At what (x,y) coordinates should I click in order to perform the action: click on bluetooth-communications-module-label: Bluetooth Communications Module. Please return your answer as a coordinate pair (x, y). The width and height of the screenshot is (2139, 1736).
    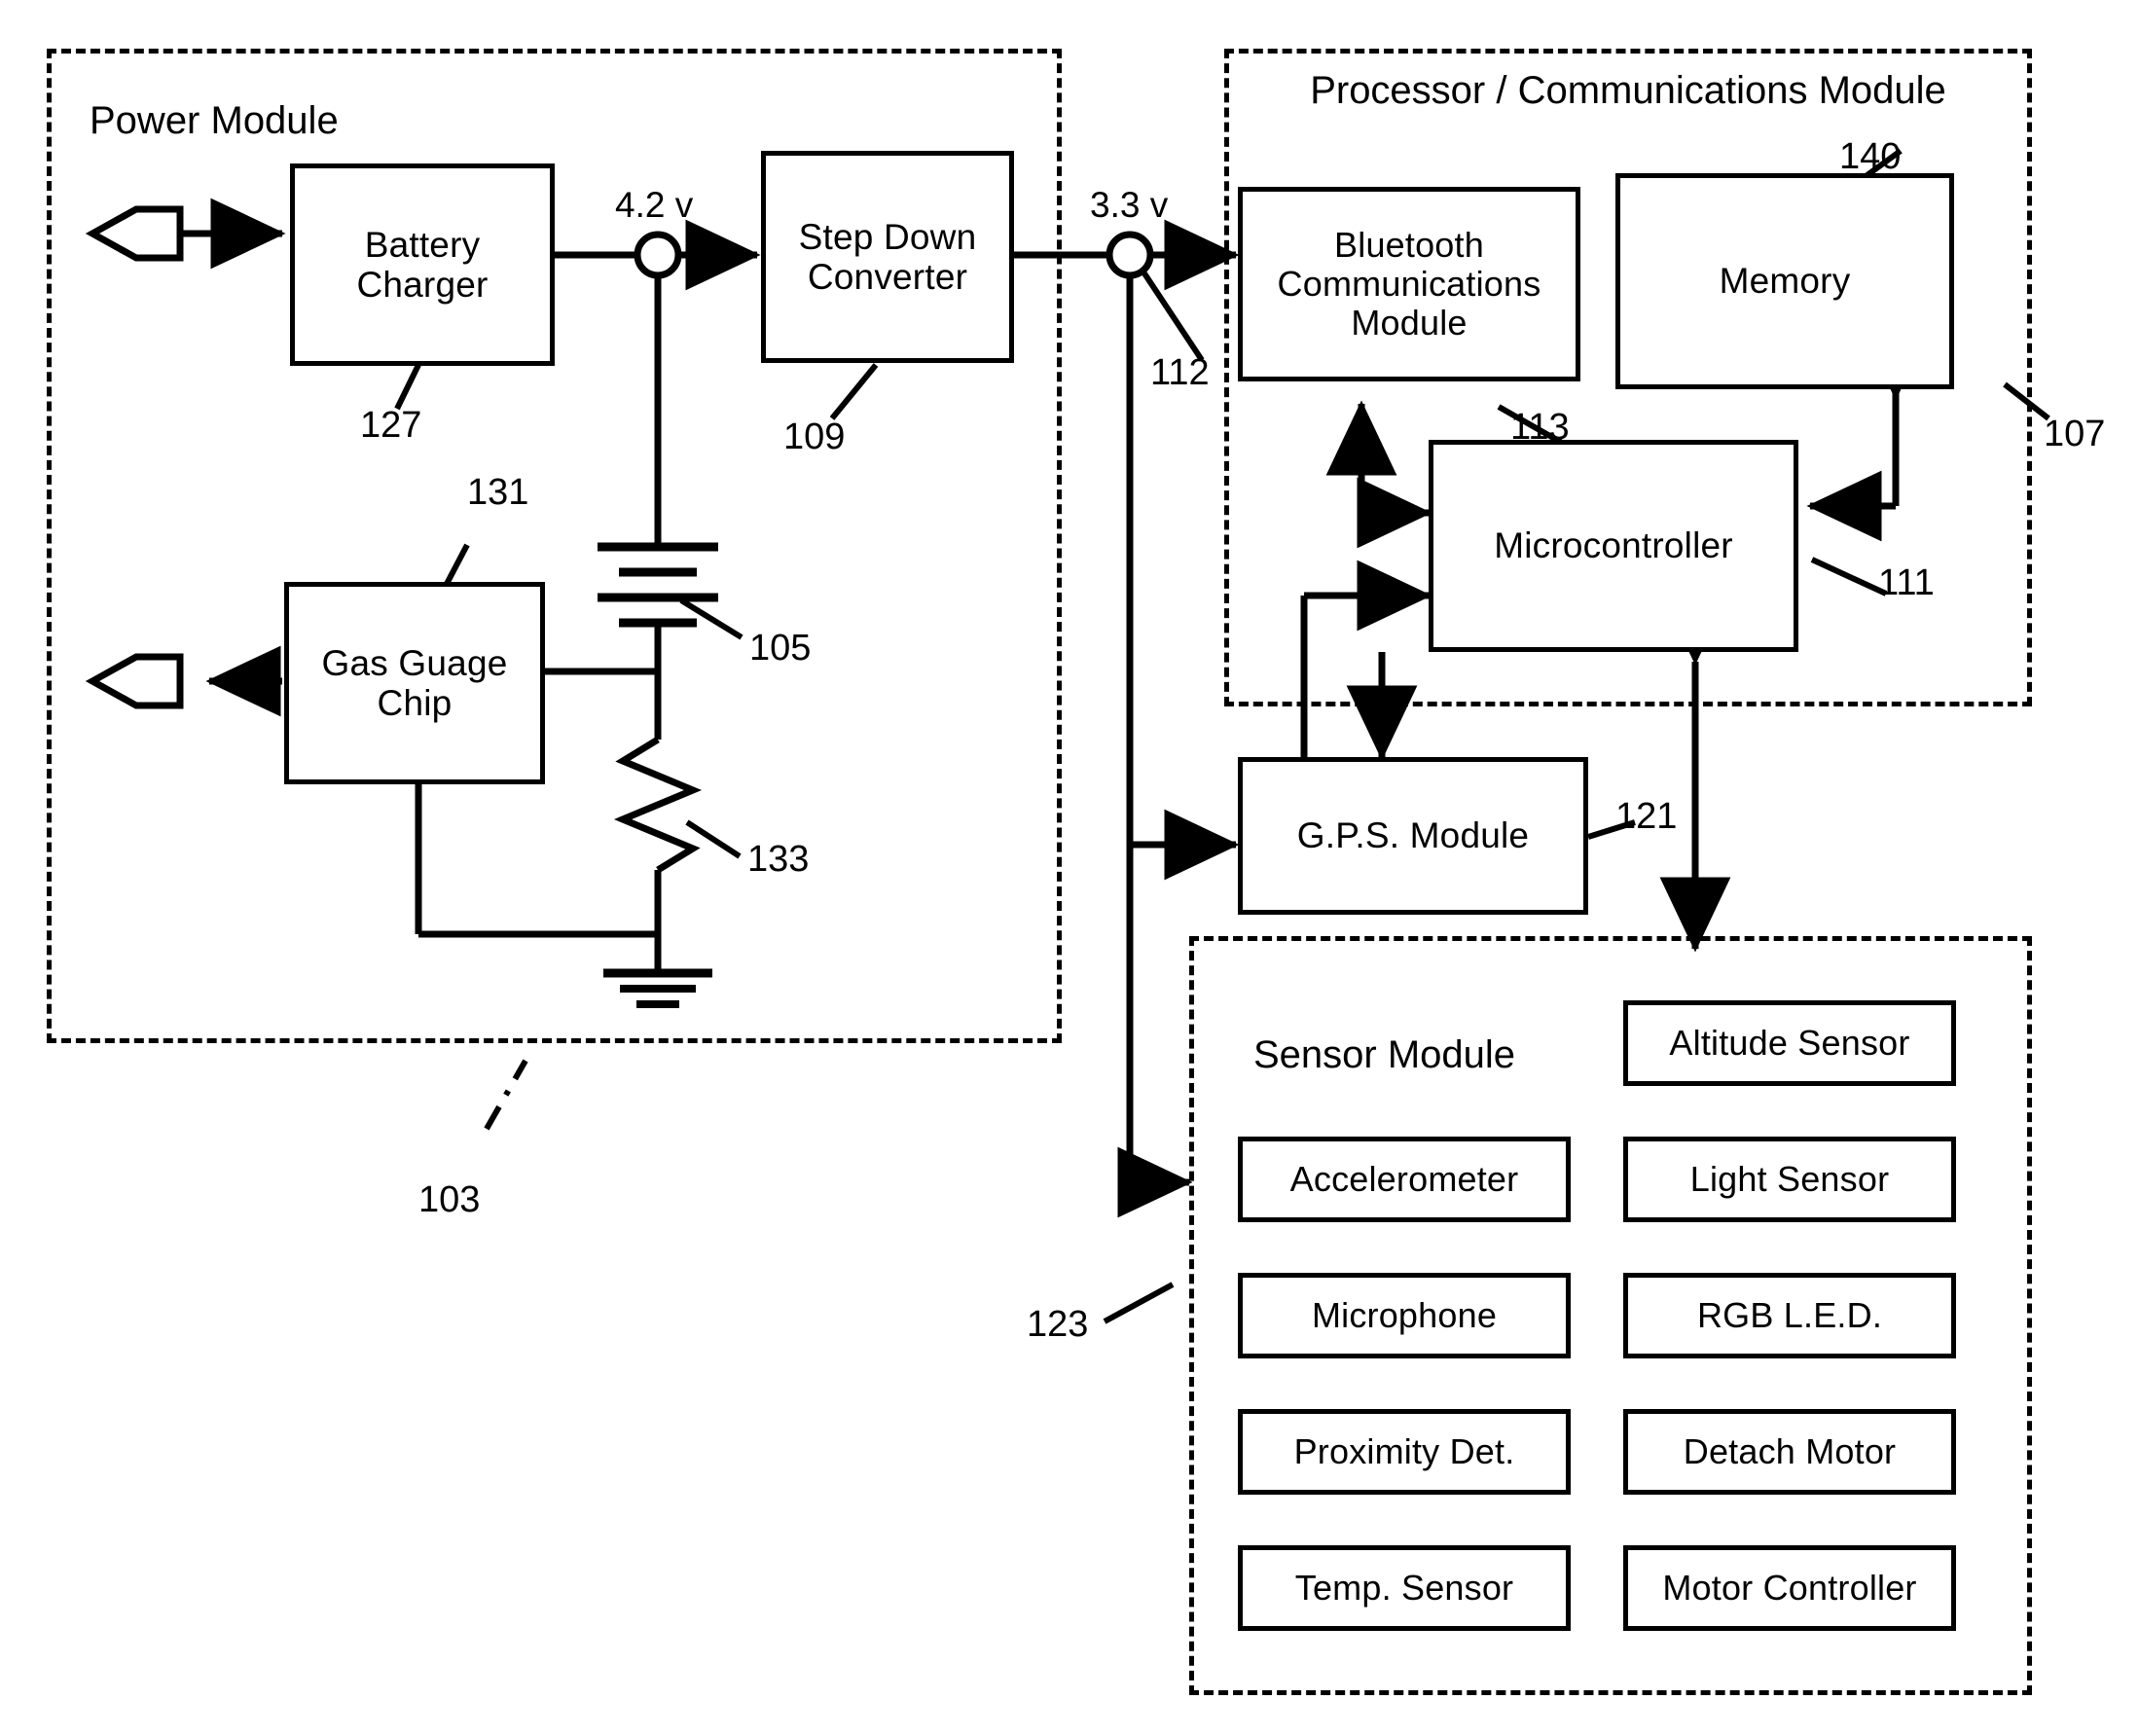
    Looking at the image, I should click on (1409, 284).